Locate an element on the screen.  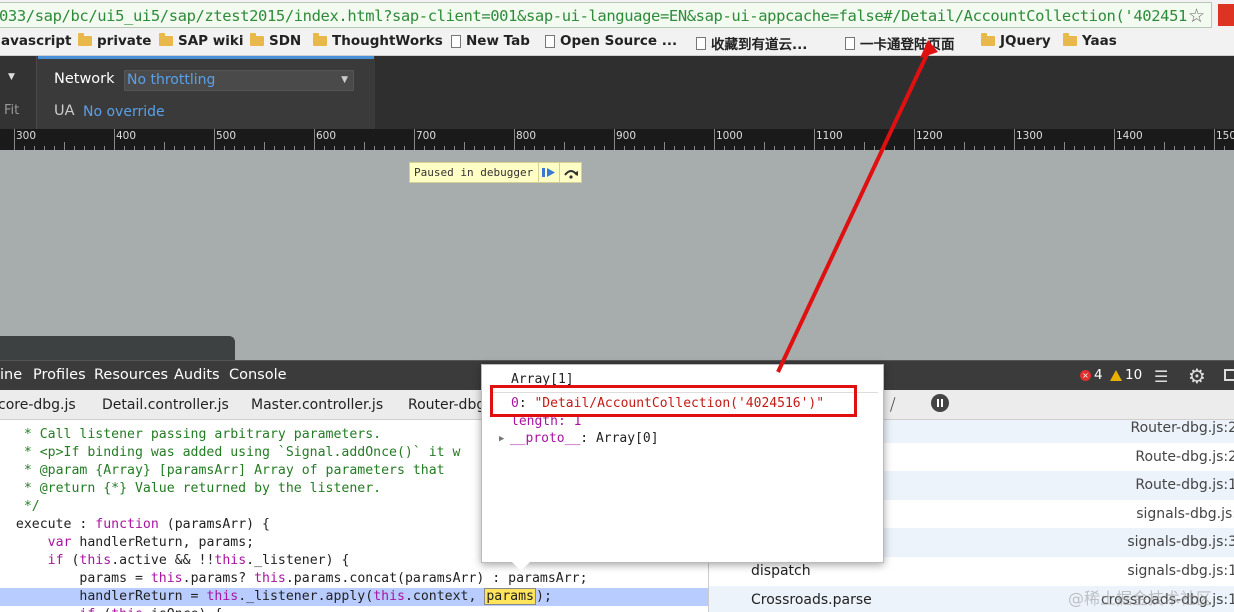
network-throttling-select: No throttling ▼ is located at coordinates (239, 80).